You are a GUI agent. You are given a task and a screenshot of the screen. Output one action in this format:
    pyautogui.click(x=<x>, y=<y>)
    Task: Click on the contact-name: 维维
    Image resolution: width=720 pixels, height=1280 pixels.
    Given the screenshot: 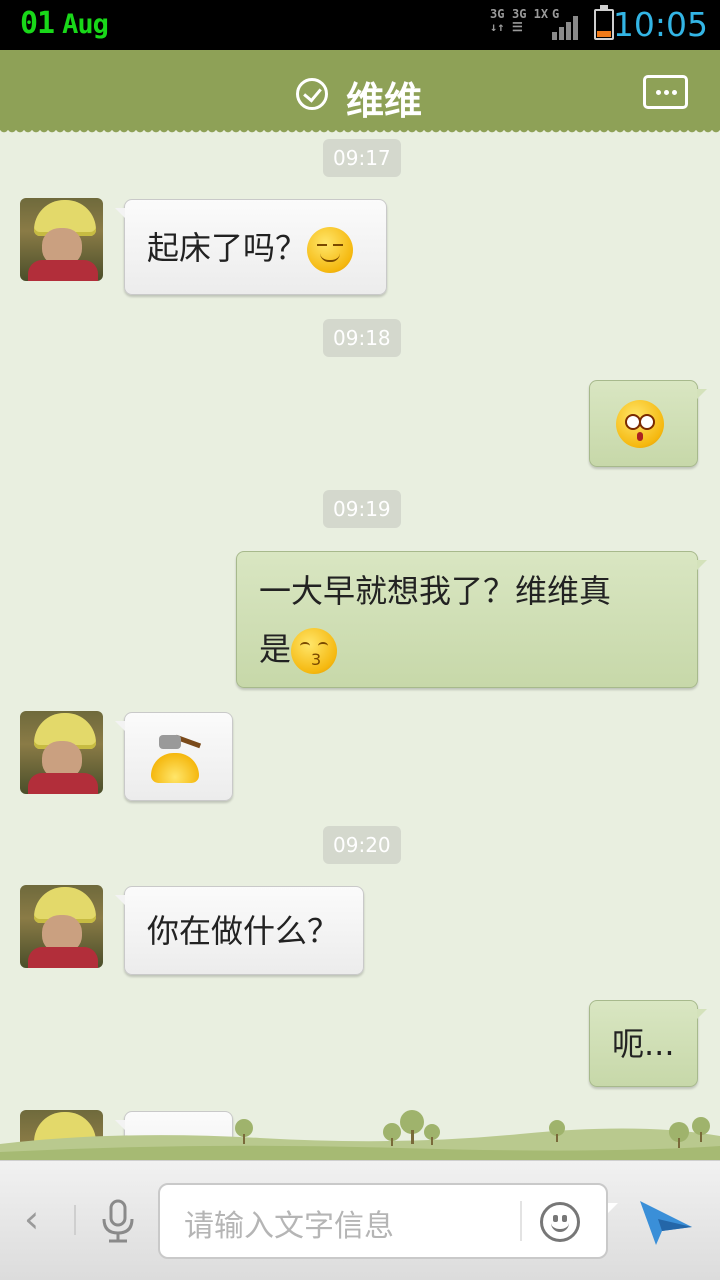 What is the action you would take?
    pyautogui.click(x=384, y=97)
    